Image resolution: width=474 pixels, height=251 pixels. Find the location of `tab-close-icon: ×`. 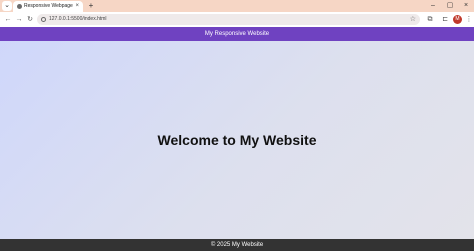

tab-close-icon: × is located at coordinates (77, 6).